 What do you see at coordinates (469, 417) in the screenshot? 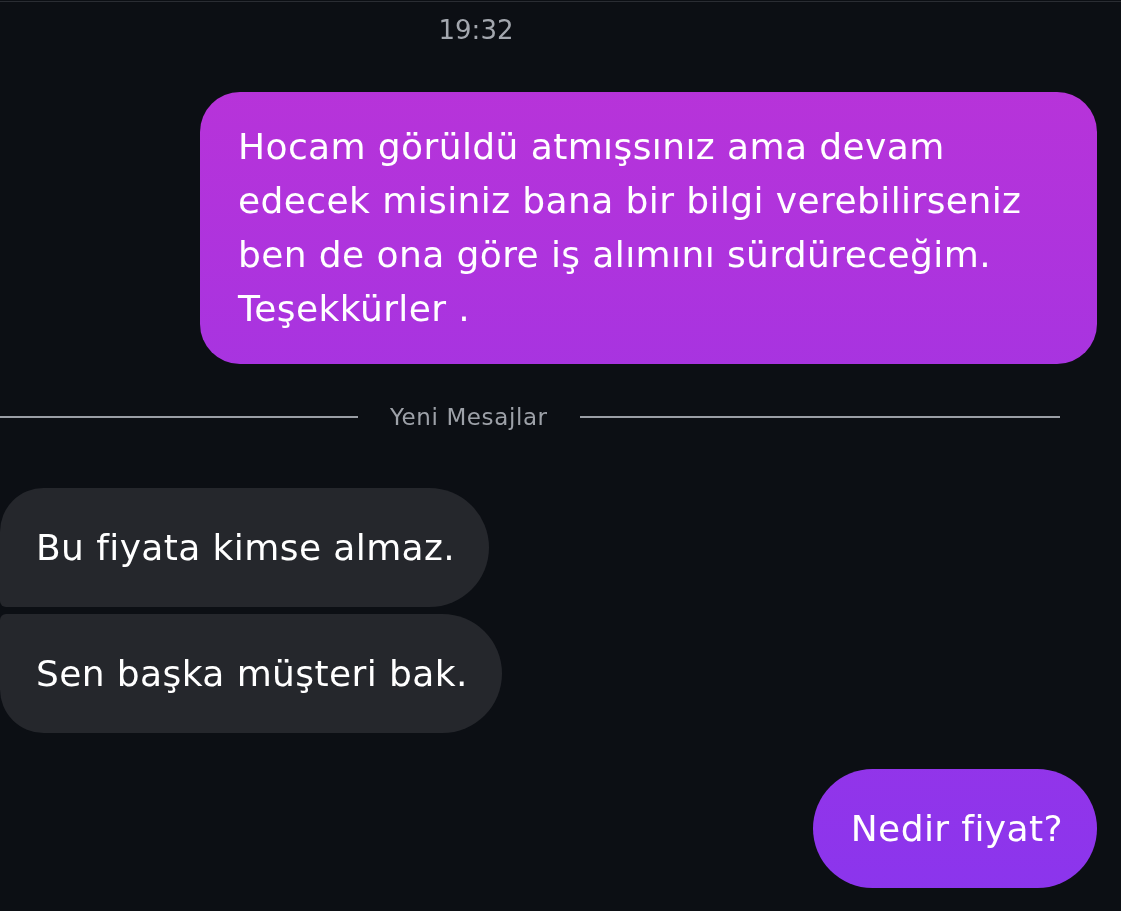
I see `new-messages-label: Yeni Mesajlar` at bounding box center [469, 417].